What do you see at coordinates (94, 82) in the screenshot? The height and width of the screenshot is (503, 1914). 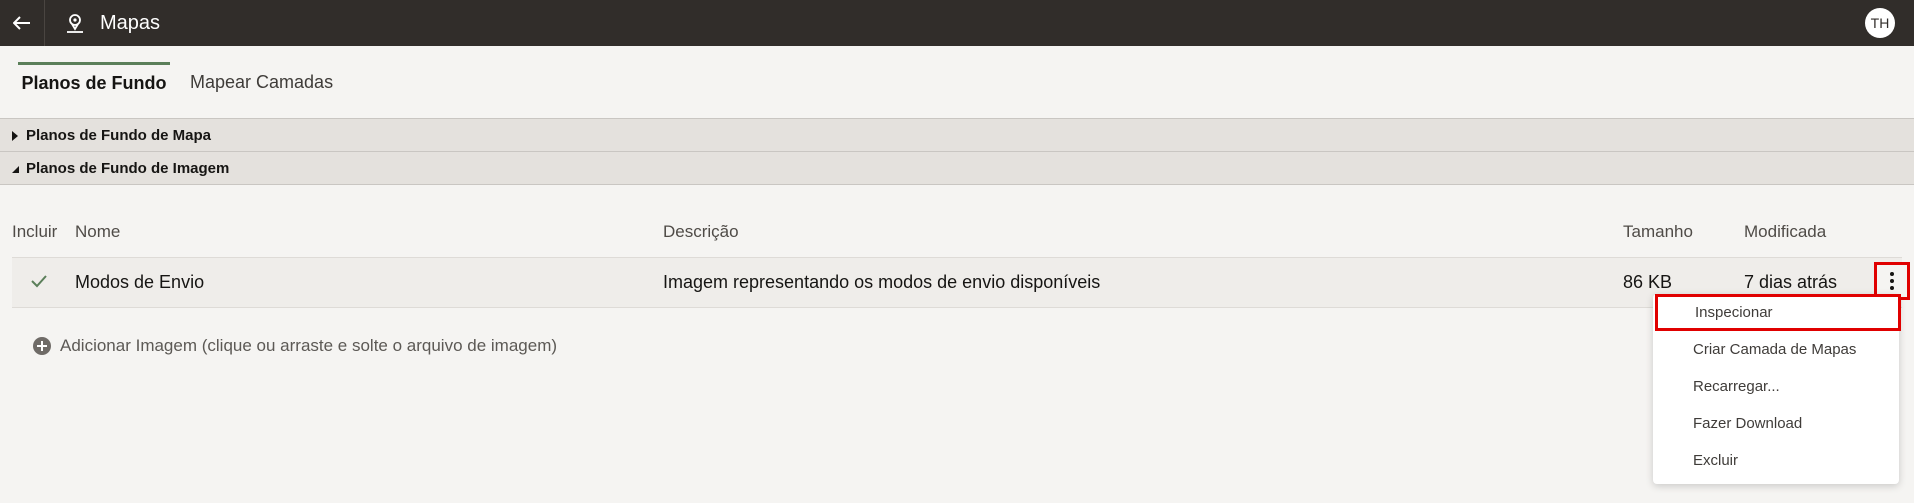 I see `tab-planos-de-fundo: Planos de Fundo` at bounding box center [94, 82].